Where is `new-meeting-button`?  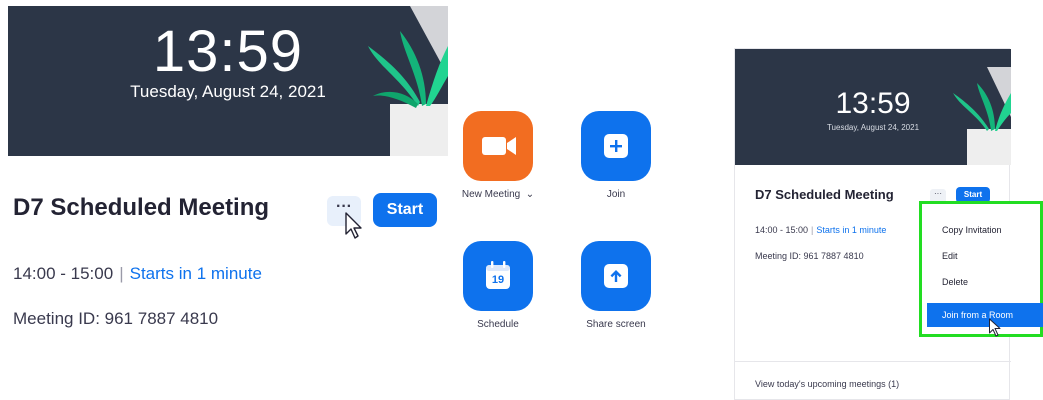
new-meeting-button is located at coordinates (498, 146).